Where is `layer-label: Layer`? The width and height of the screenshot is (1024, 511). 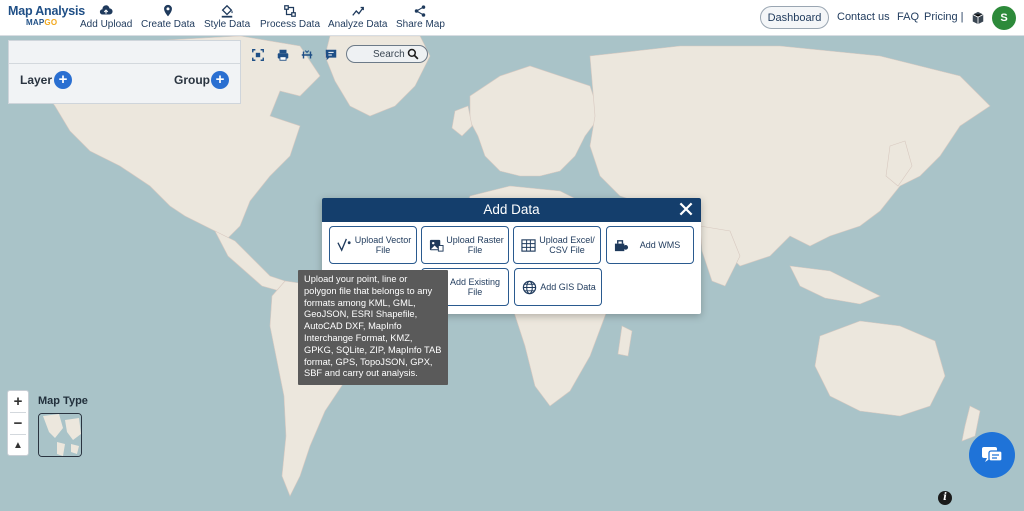 layer-label: Layer is located at coordinates (36, 80).